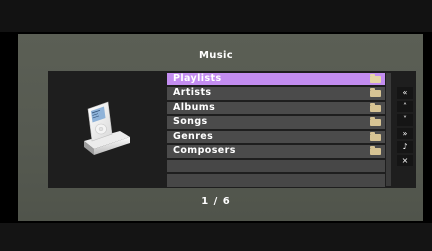  I want to click on double-chevron-down-icon: », so click(405, 133).